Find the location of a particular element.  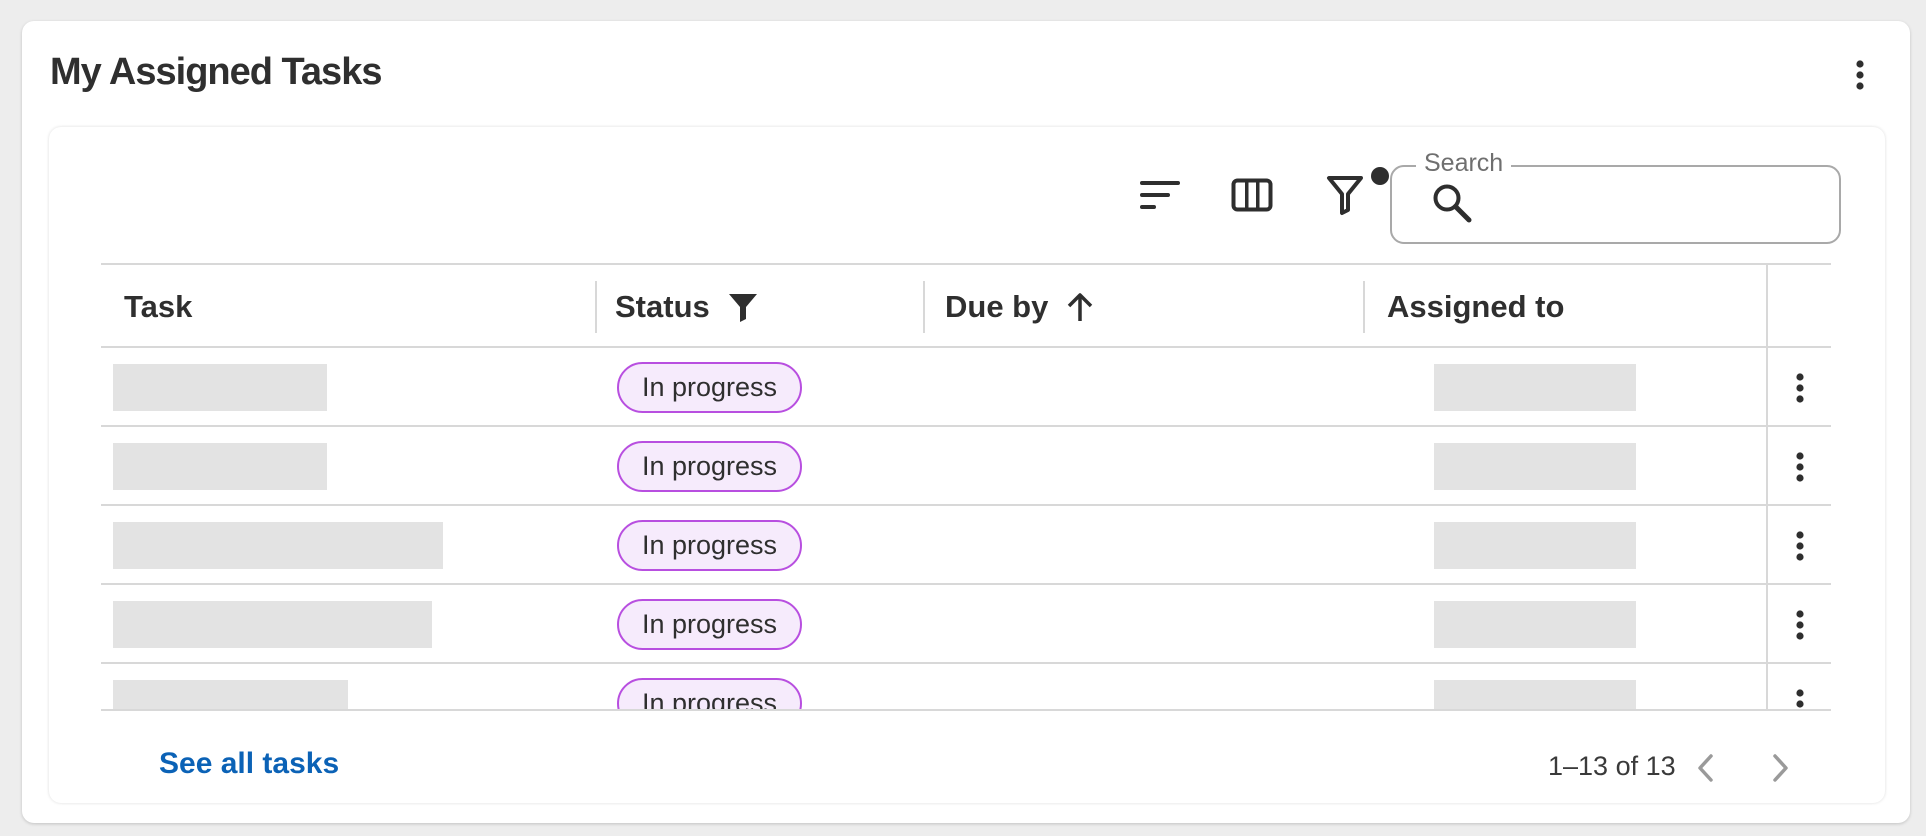

card-menu-button is located at coordinates (1860, 75).